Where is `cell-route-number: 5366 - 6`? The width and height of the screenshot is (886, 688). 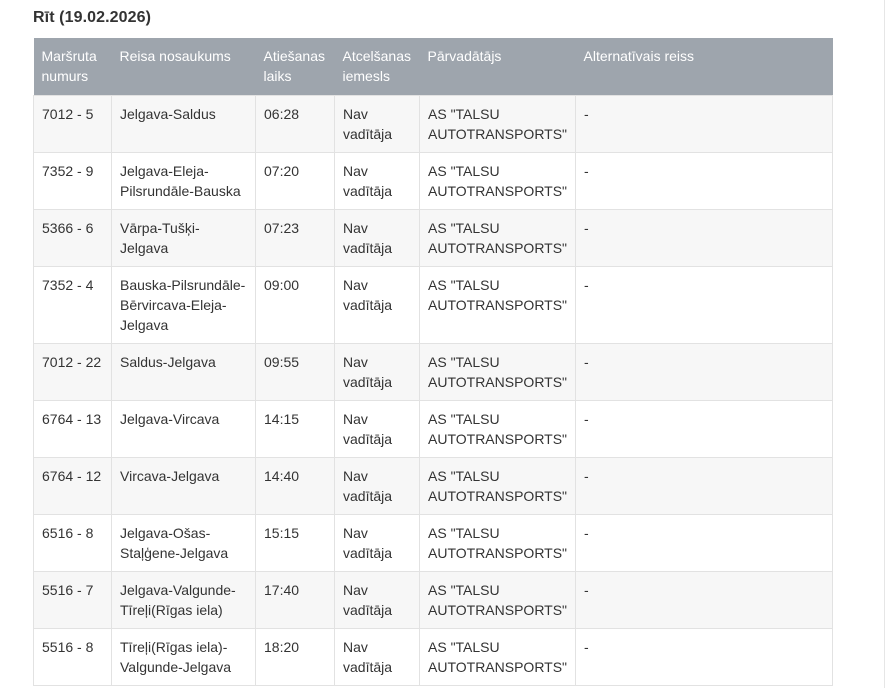
cell-route-number: 5366 - 6 is located at coordinates (72, 238).